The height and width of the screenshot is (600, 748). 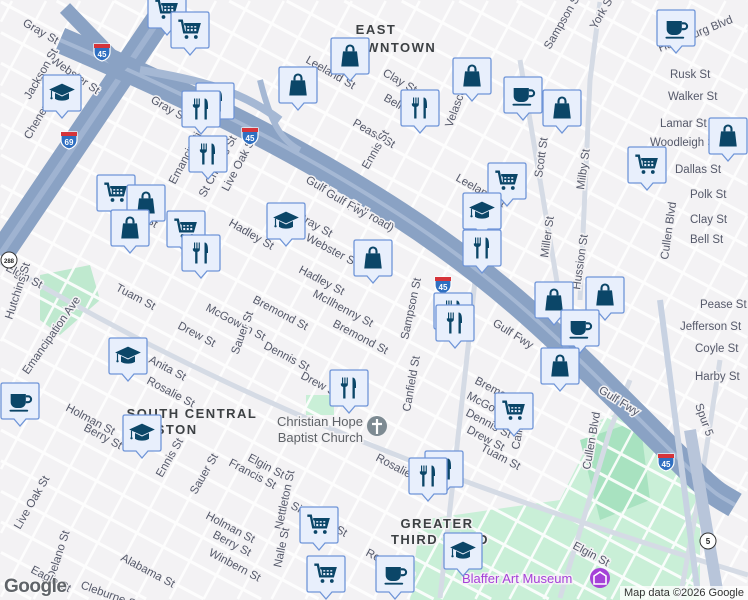 I want to click on museum-name: Blaffer Art Museum, so click(x=517, y=578).